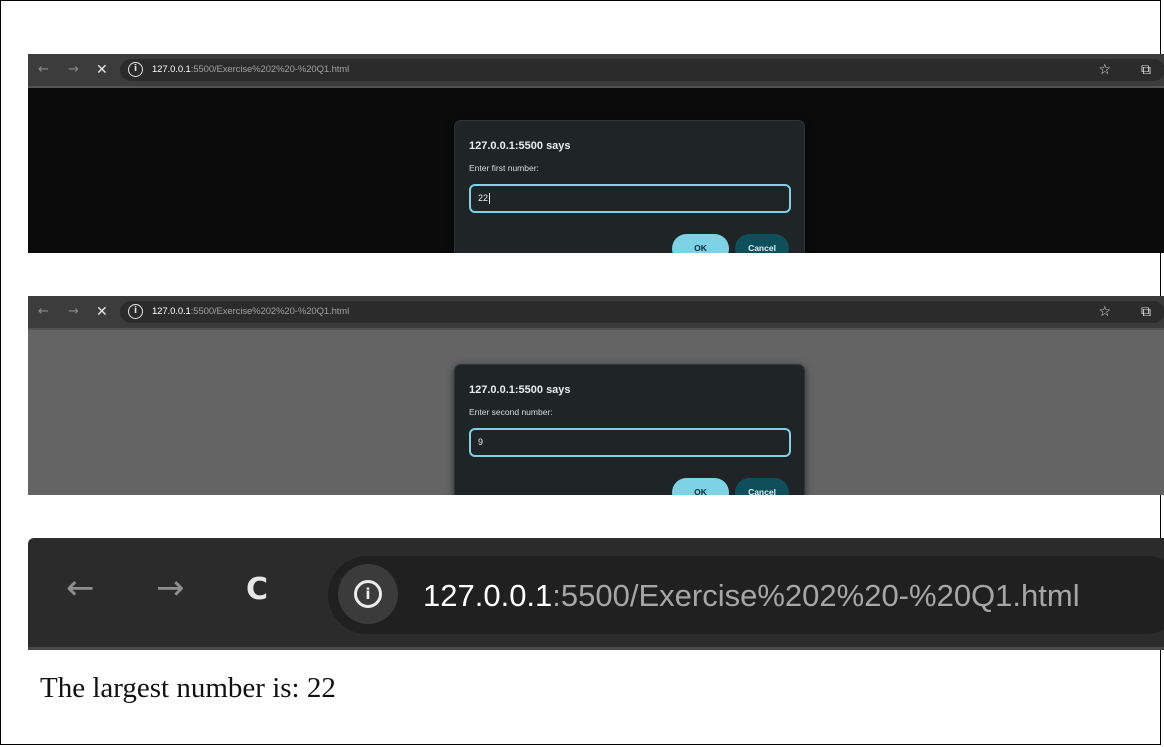 The height and width of the screenshot is (747, 1164). What do you see at coordinates (504, 168) in the screenshot?
I see `dialog-message: Enter first number:` at bounding box center [504, 168].